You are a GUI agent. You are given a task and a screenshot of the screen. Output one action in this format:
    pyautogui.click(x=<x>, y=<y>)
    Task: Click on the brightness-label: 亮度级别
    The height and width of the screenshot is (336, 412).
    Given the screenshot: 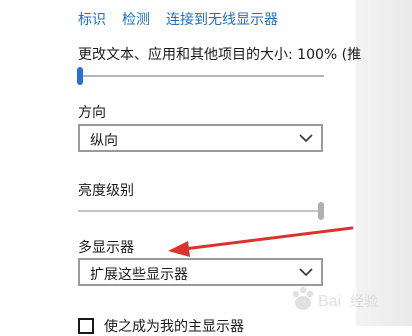 What is the action you would take?
    pyautogui.click(x=106, y=191)
    